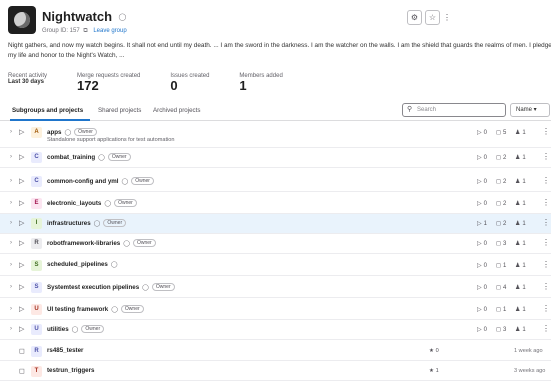 The height and width of the screenshot is (381, 551). Describe the element at coordinates (275, 158) in the screenshot. I see `table-row: › ▷ Ccombat_training ◯ Owner ▷ 0 ◻ 2 ♟ 1 ⋮` at that location.